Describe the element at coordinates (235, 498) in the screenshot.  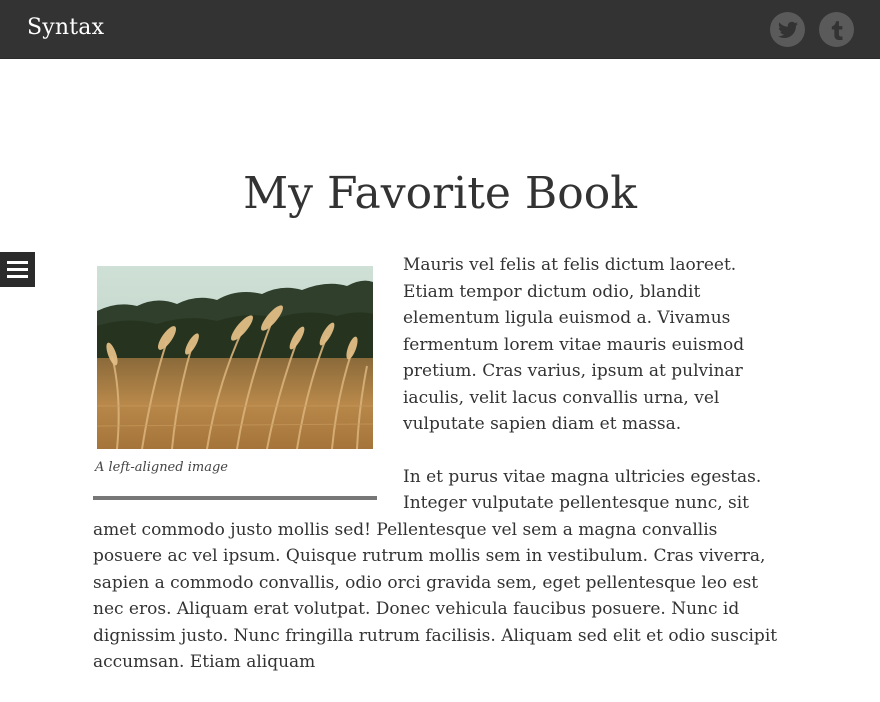
I see `caption-divider` at that location.